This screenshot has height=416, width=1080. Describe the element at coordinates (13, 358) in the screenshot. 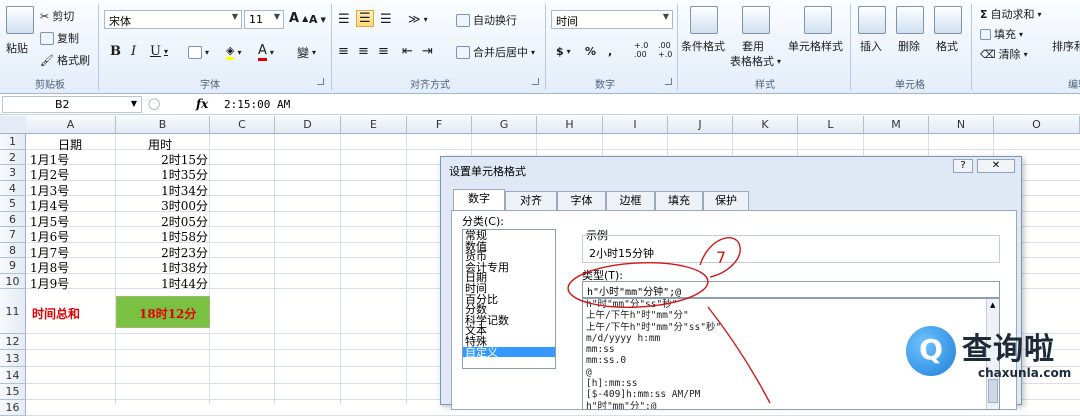

I see `row-header-13: 13` at that location.